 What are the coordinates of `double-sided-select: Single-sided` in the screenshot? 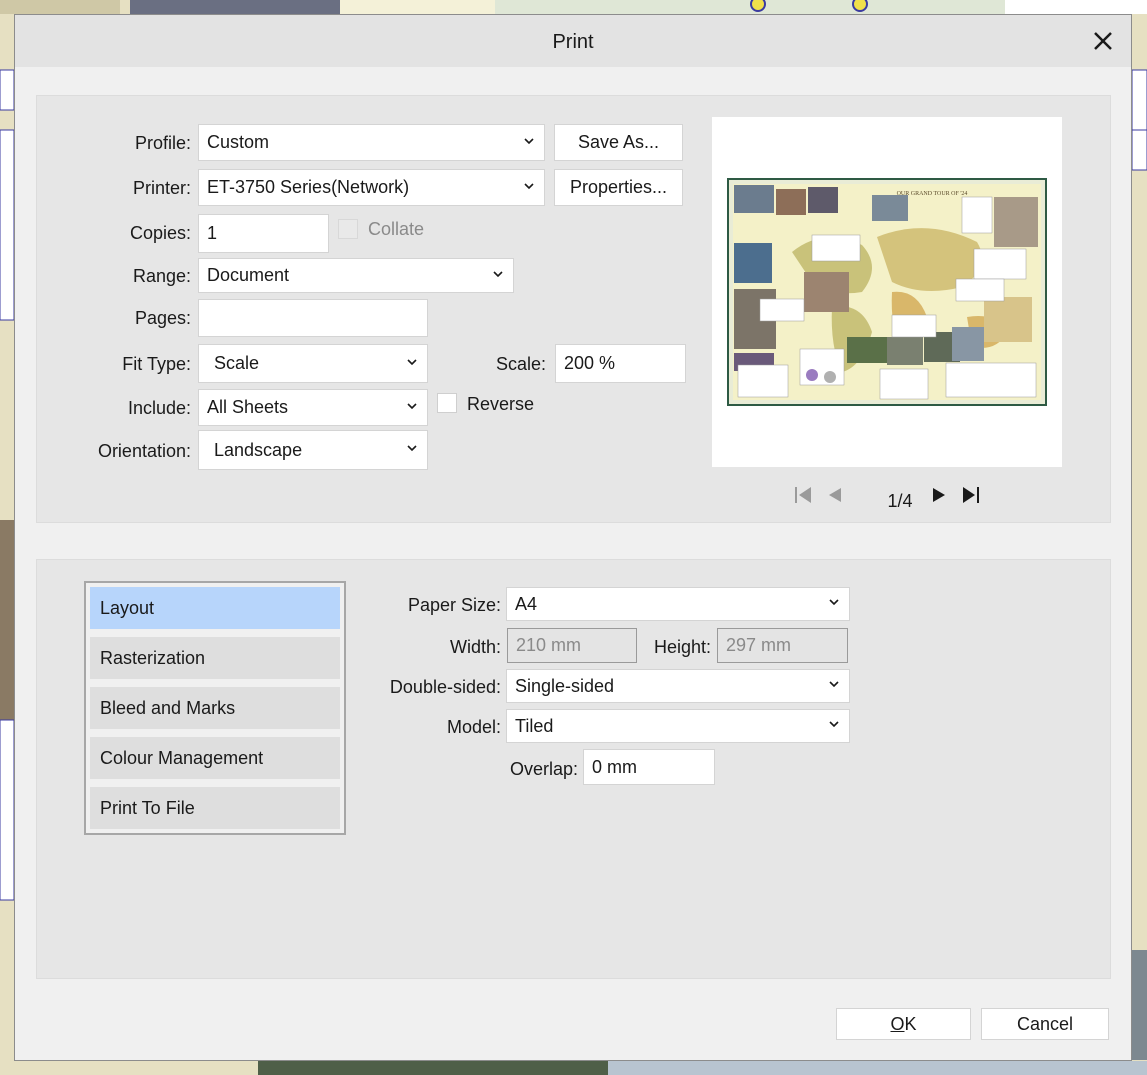 It's located at (678, 686).